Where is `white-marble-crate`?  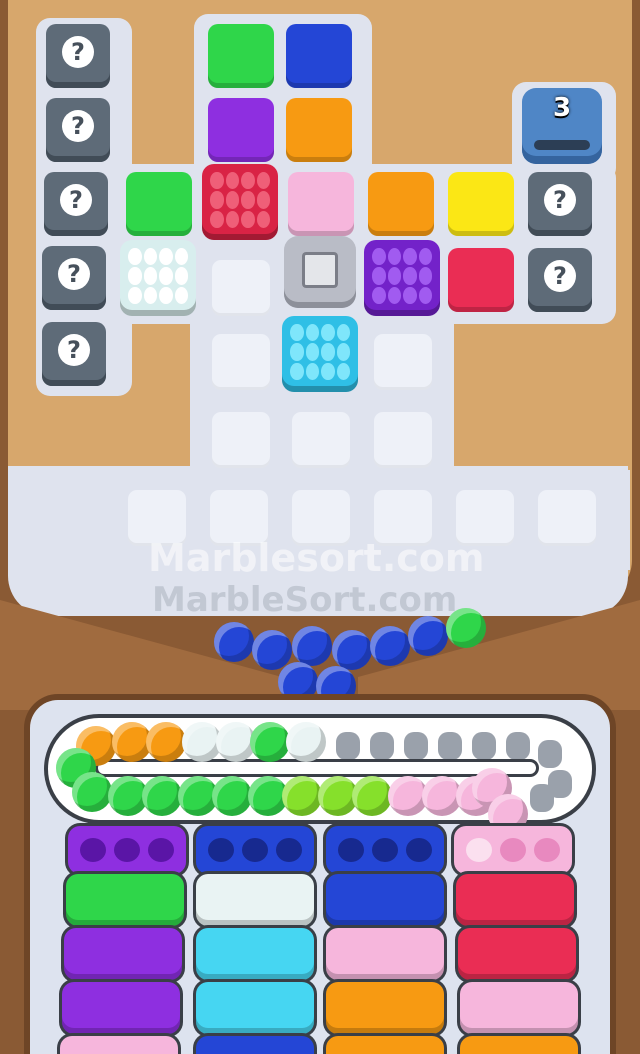
white-marble-crate is located at coordinates (158, 278).